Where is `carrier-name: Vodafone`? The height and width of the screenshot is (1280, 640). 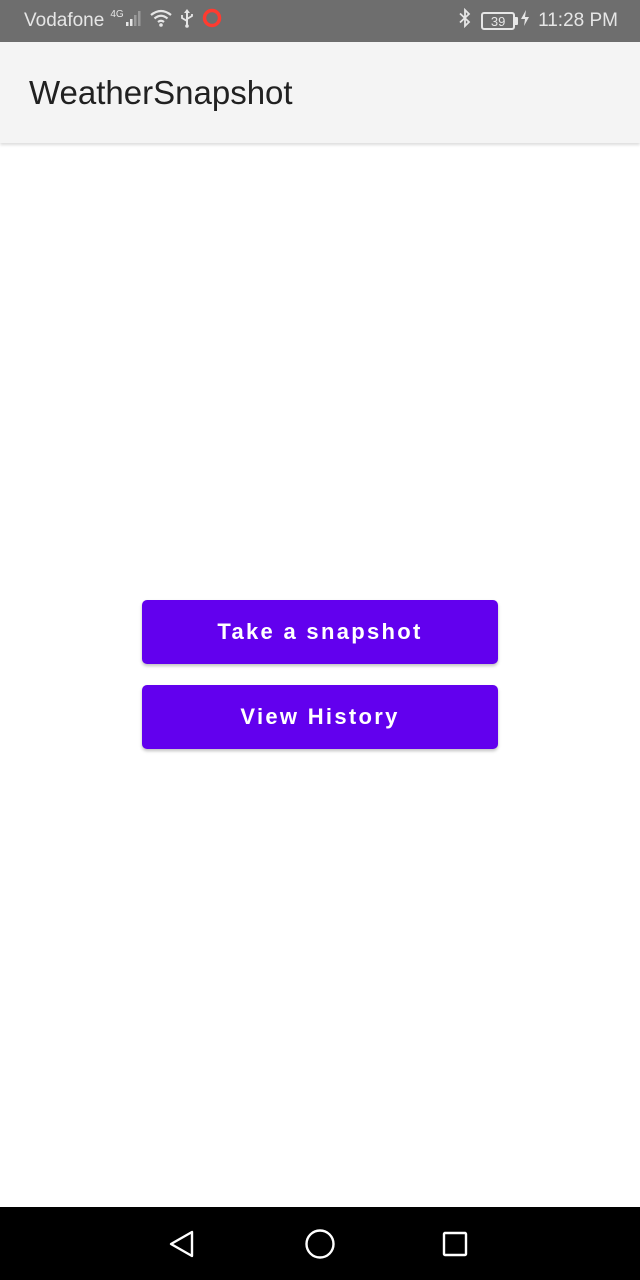 carrier-name: Vodafone is located at coordinates (64, 20).